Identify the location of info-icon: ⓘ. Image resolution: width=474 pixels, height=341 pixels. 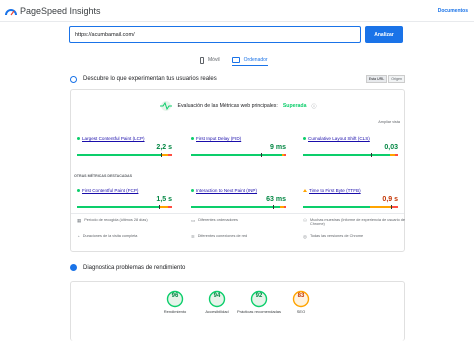
(313, 106).